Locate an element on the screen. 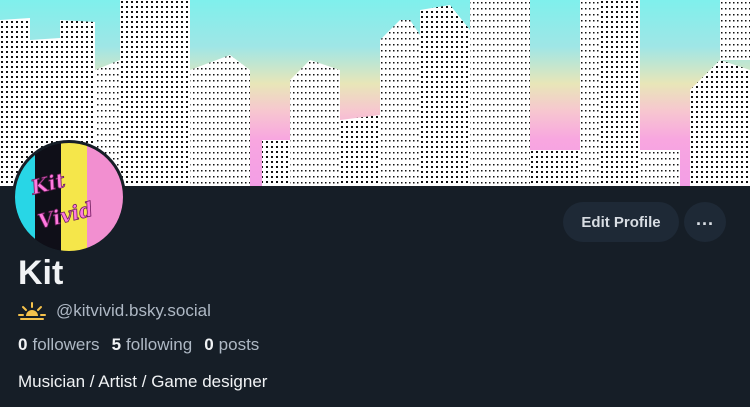 This screenshot has height=407, width=750. avatar: Kit Vivid is located at coordinates (69, 197).